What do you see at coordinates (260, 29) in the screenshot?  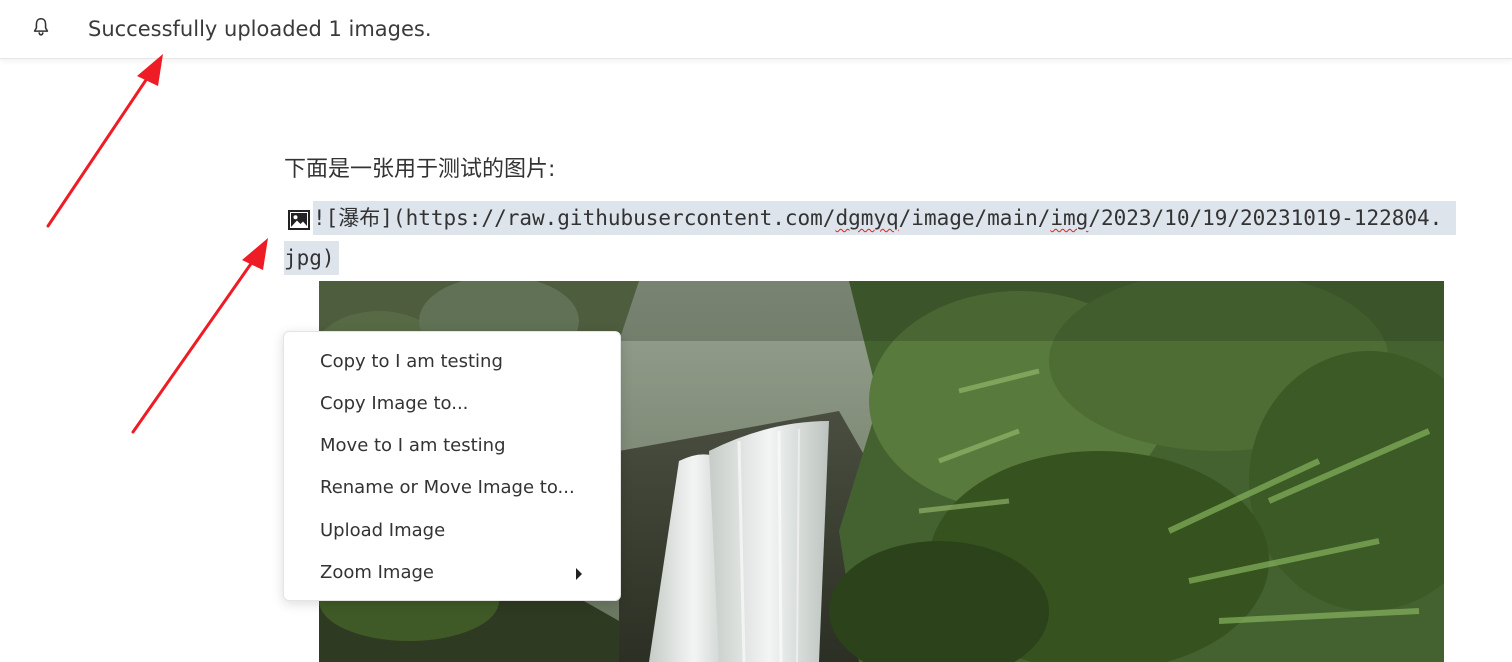 I see `notification-message: Successfully uploaded 1 images.` at bounding box center [260, 29].